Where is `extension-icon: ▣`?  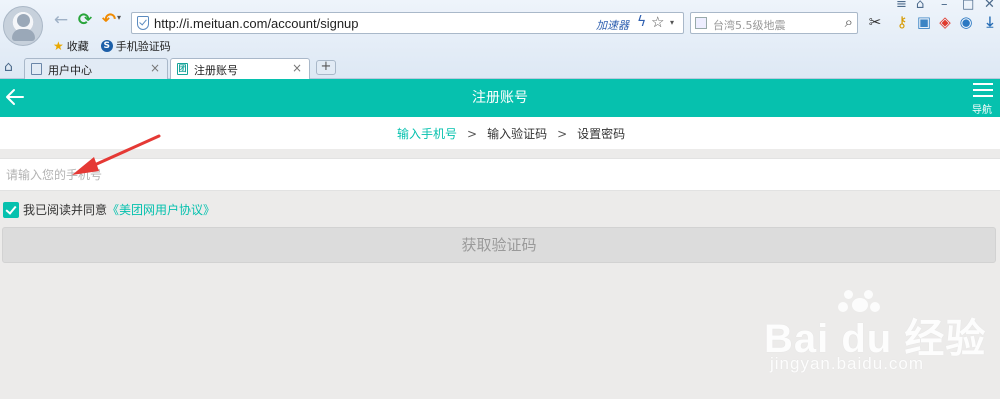
extension-icon: ▣ is located at coordinates (924, 22).